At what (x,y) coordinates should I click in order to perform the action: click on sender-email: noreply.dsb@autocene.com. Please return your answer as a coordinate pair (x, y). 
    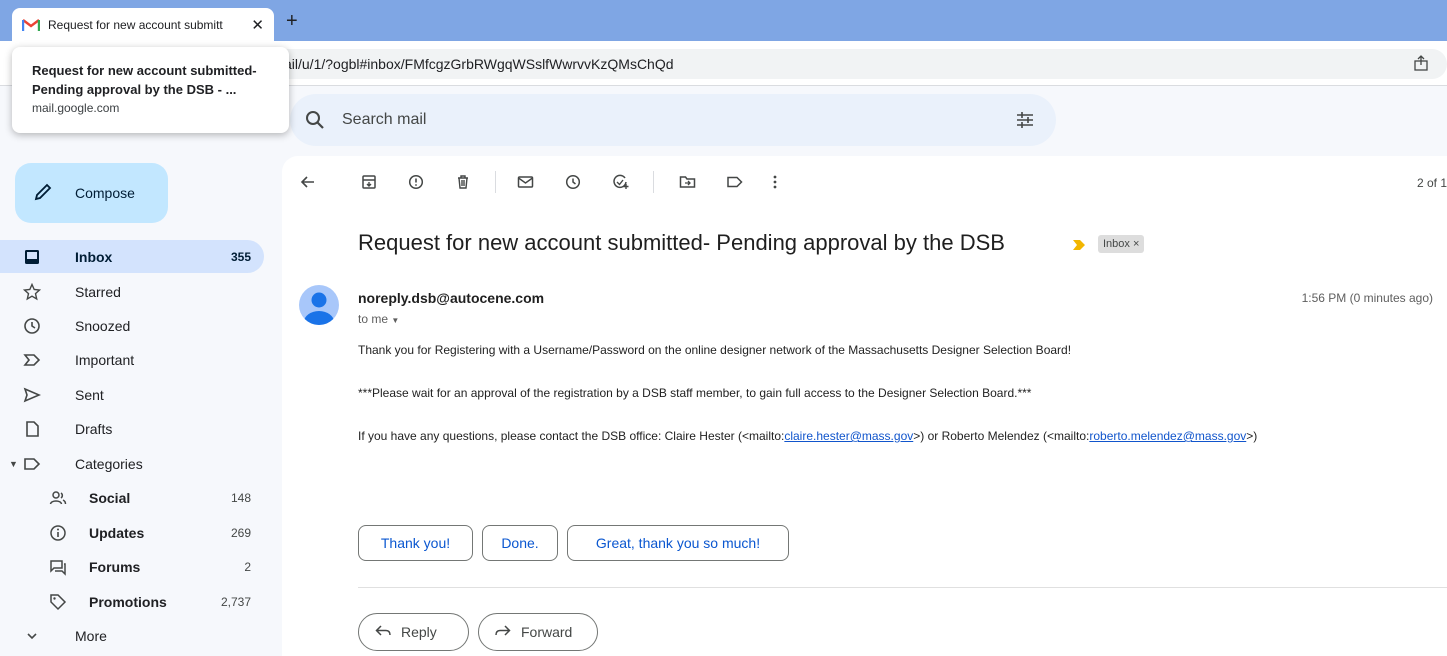
    Looking at the image, I should click on (451, 298).